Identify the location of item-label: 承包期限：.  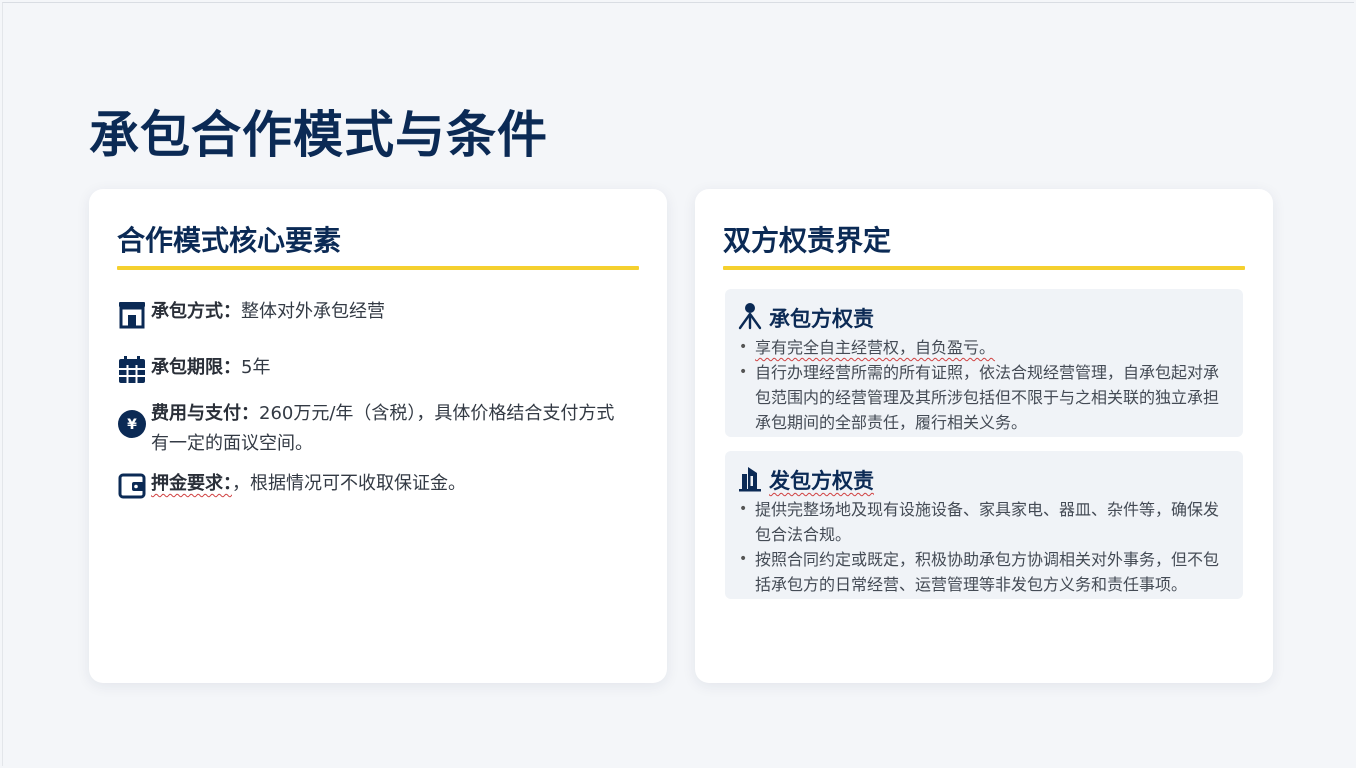
(196, 367).